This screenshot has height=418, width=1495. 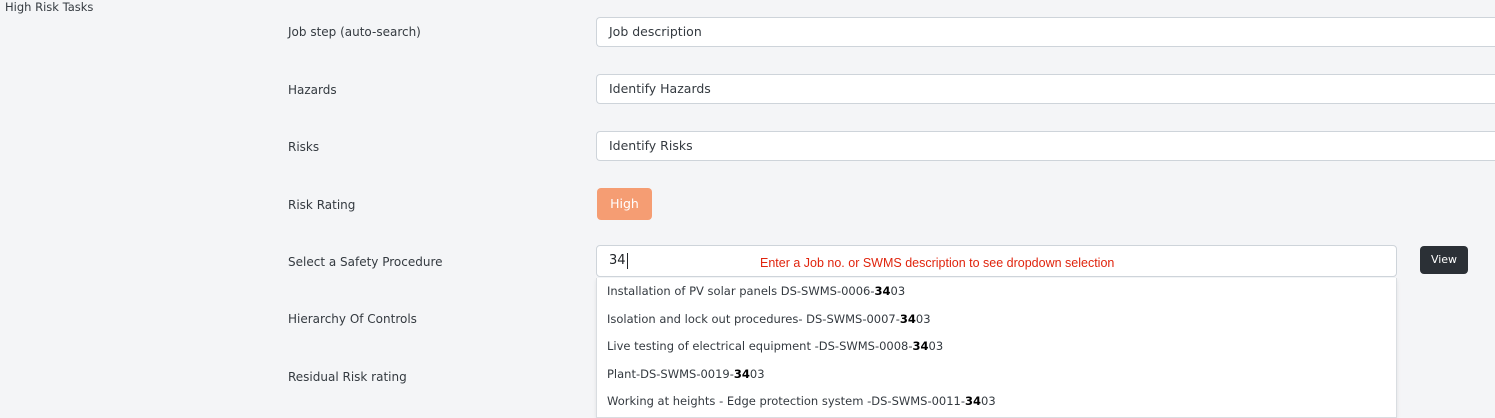 What do you see at coordinates (322, 205) in the screenshot?
I see `risk-rating-label: Risk Rating` at bounding box center [322, 205].